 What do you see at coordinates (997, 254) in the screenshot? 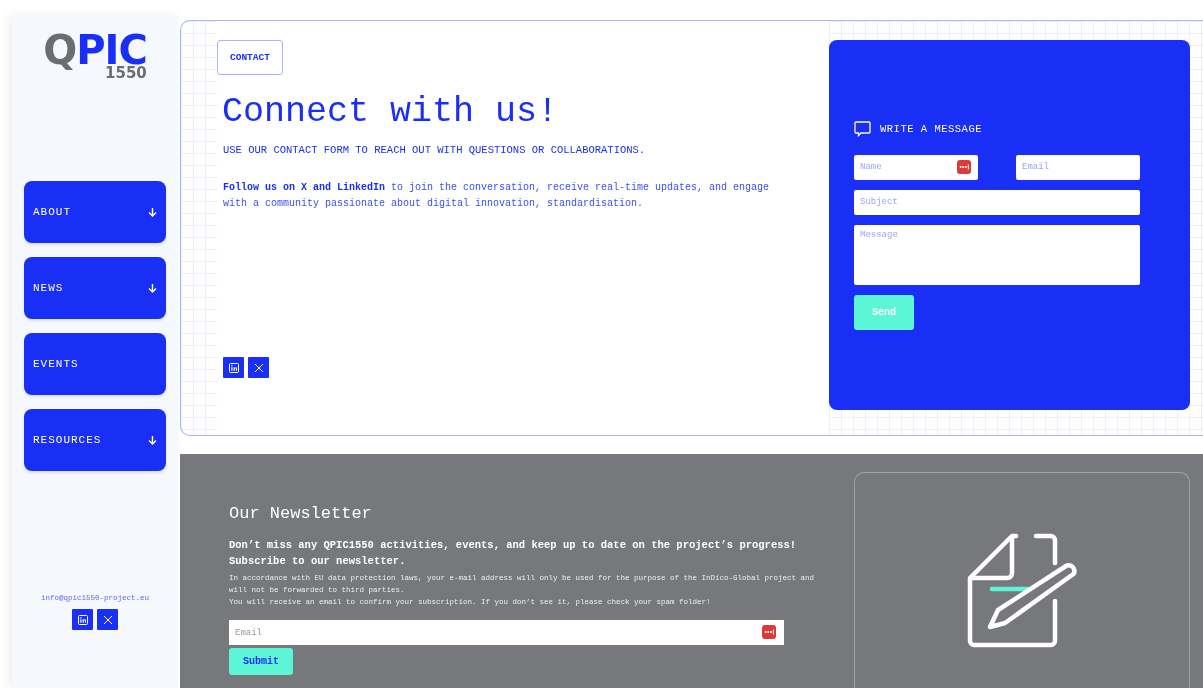
I see `message-field: Message` at bounding box center [997, 254].